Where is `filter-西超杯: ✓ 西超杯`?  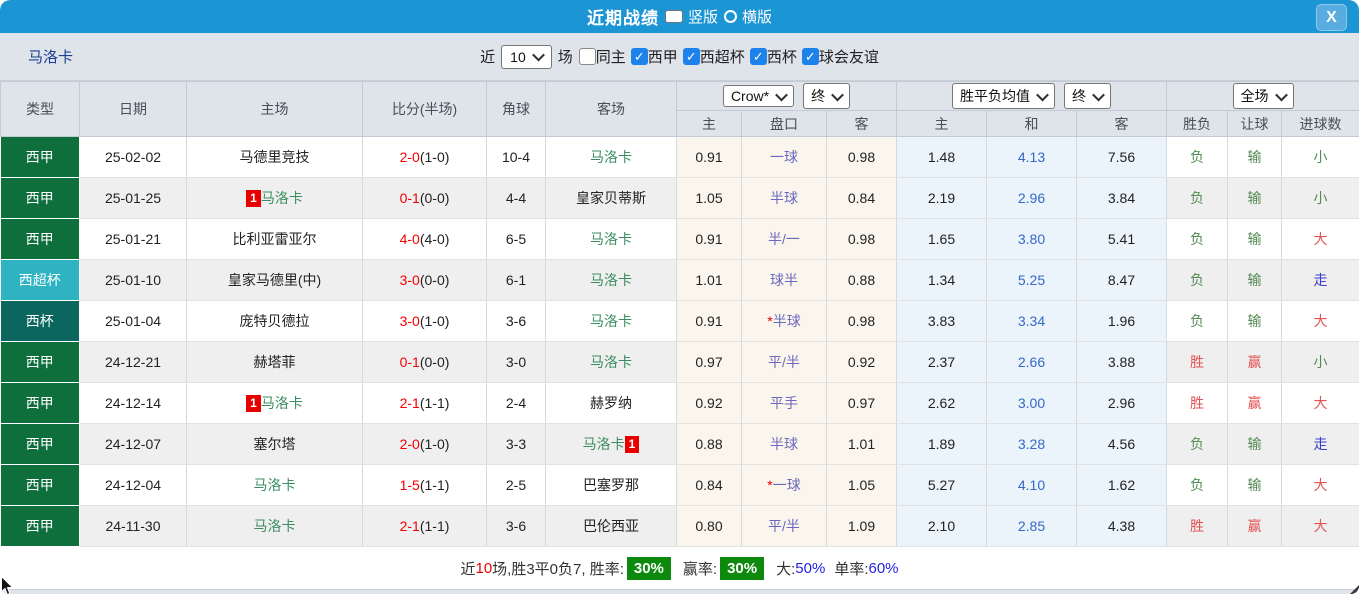
filter-西超杯: ✓ 西超杯 is located at coordinates (713, 56).